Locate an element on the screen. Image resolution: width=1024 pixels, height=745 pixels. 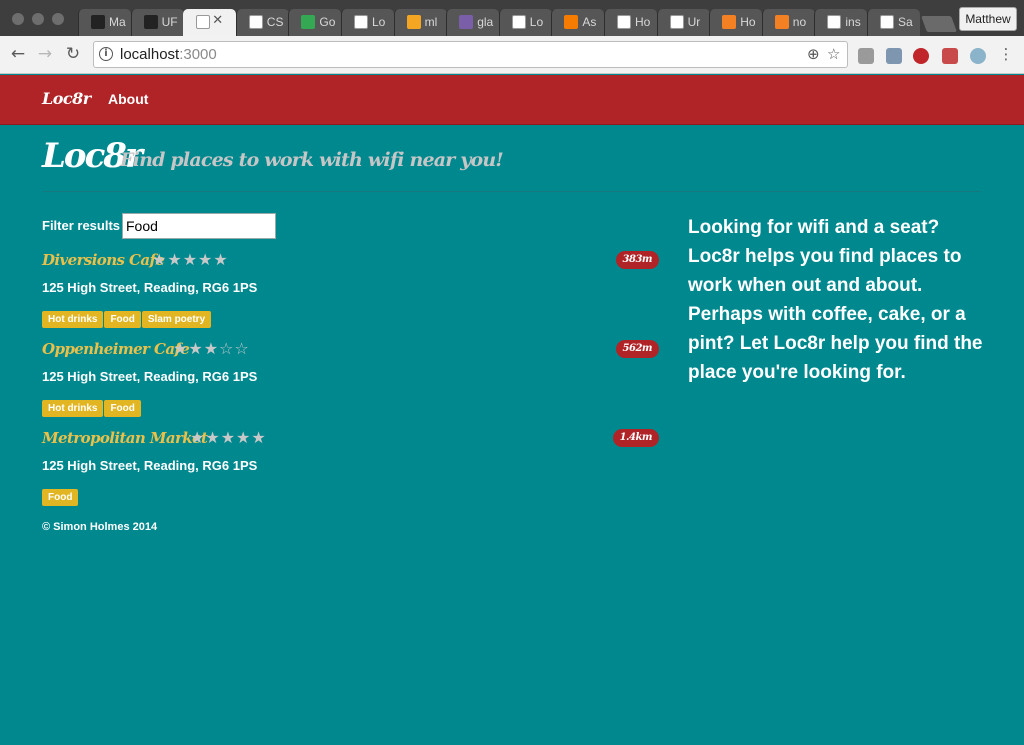
site-navbar: Loc8r About is located at coordinates (512, 100).